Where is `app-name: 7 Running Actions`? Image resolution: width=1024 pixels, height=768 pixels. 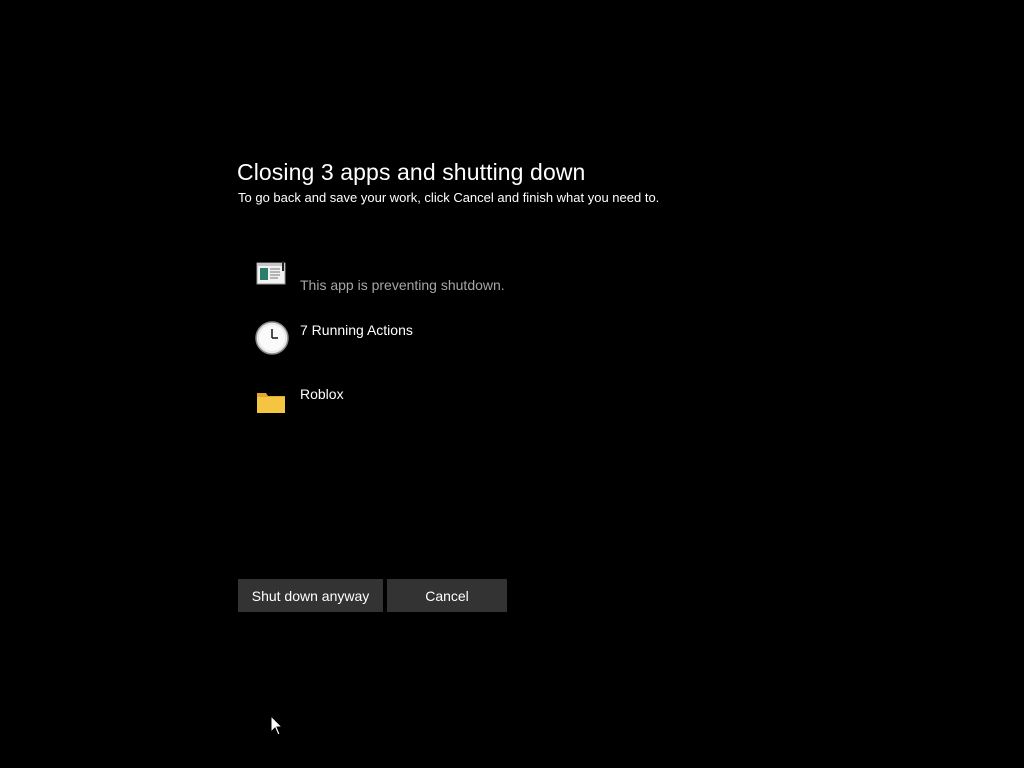 app-name: 7 Running Actions is located at coordinates (356, 330).